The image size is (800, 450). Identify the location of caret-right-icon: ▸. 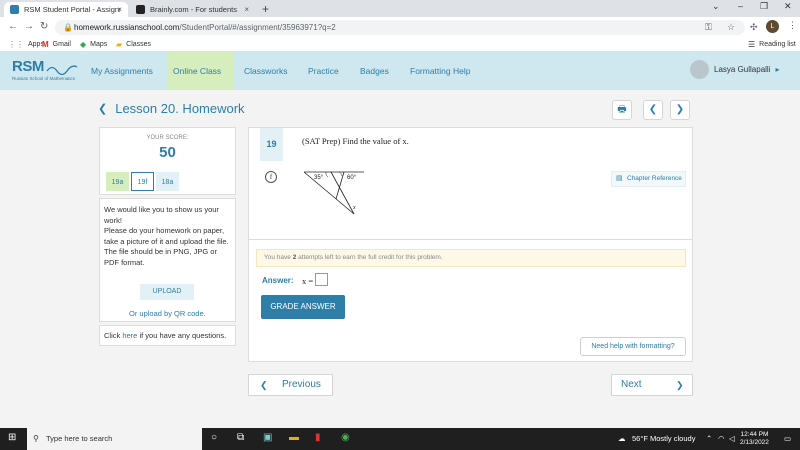
(777, 69).